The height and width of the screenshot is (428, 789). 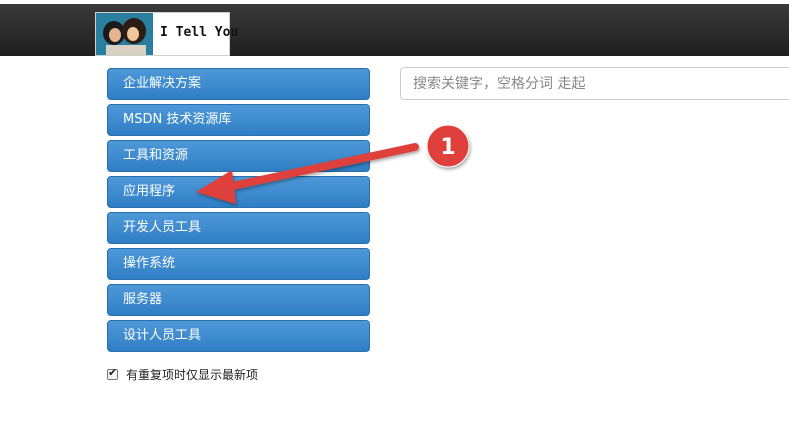 What do you see at coordinates (238, 228) in the screenshot?
I see `sidebar-item-developer-tools: 开发人员工具` at bounding box center [238, 228].